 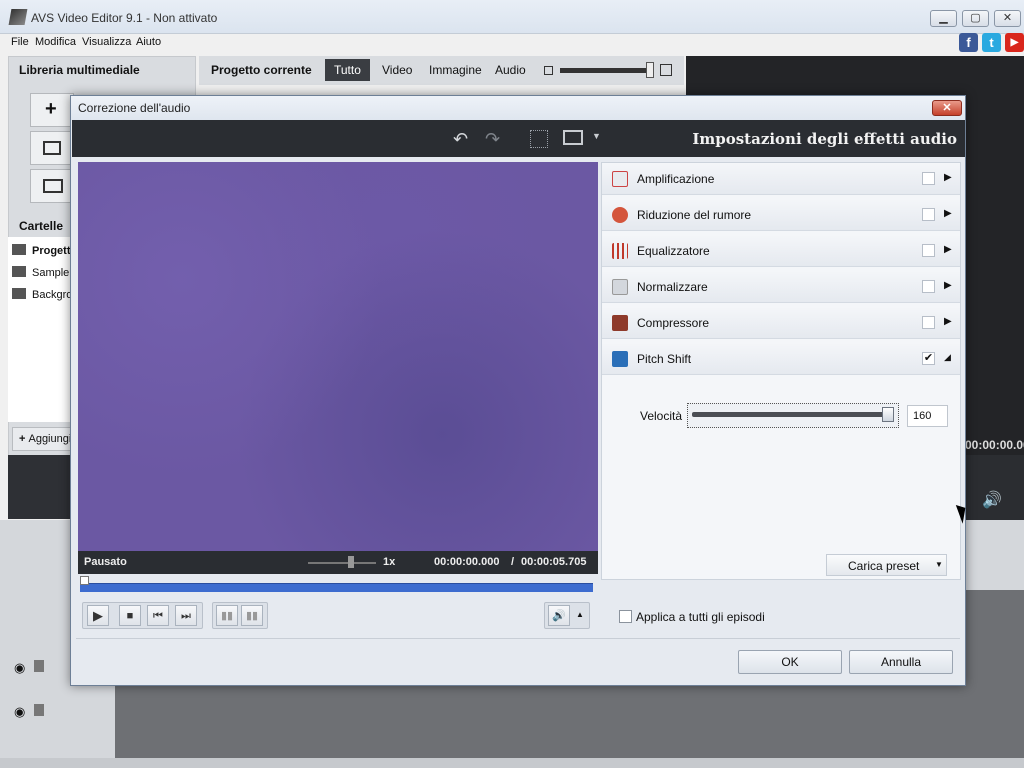 I want to click on prev-frame-button: ⏮, so click(x=158, y=615).